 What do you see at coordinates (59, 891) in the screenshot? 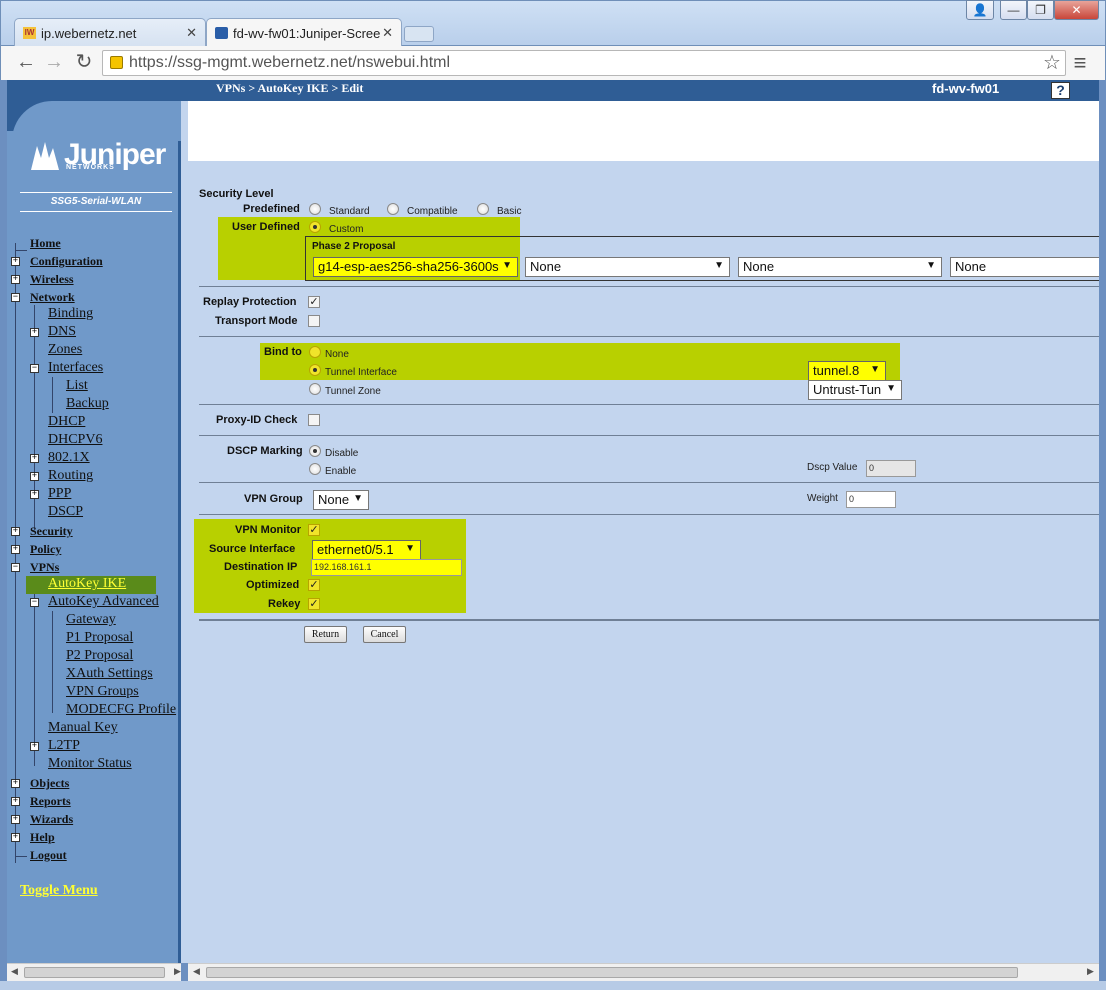
I see `toggle-menu-link: Toggle Menu` at bounding box center [59, 891].